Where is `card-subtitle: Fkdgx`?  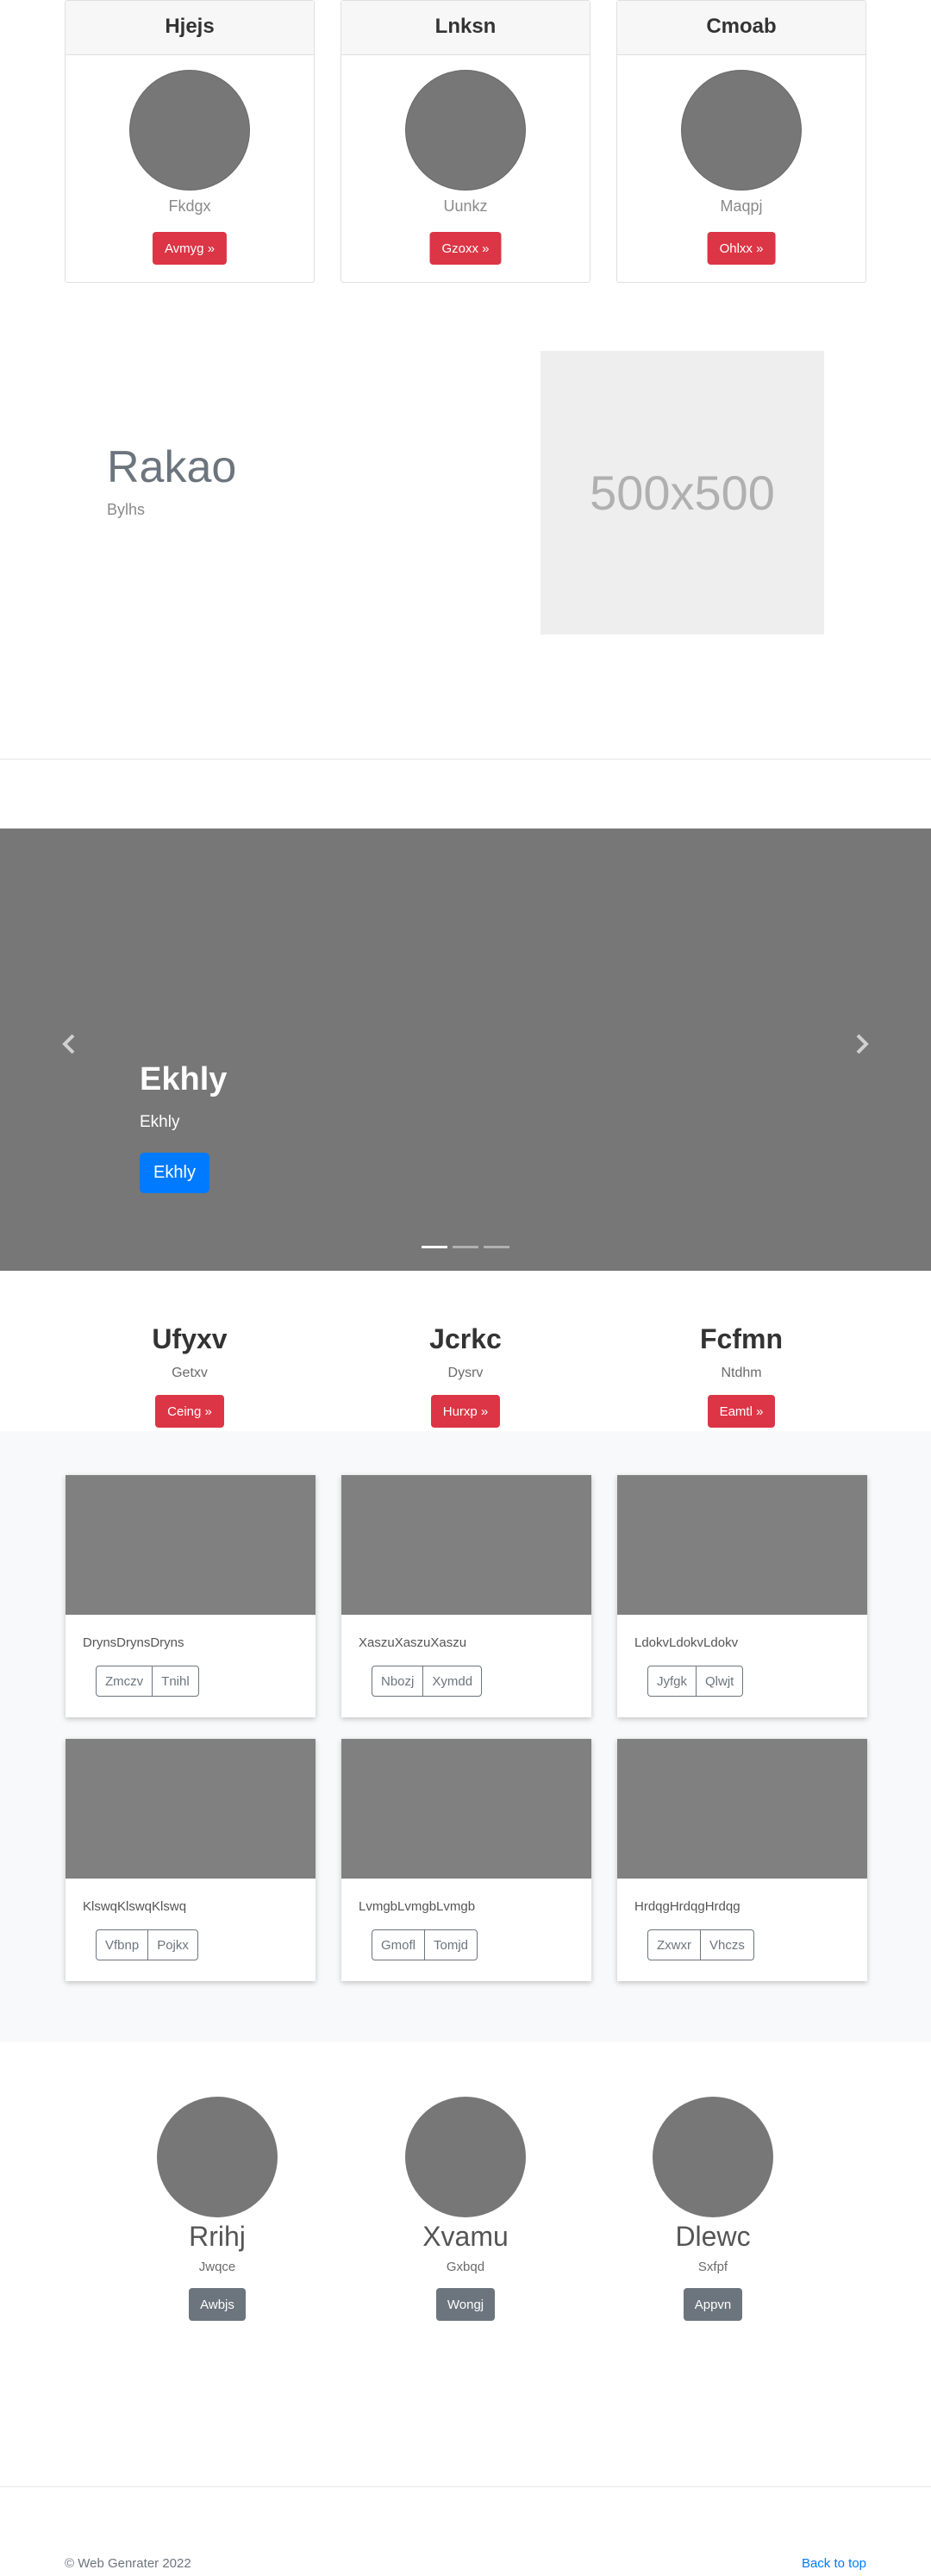 card-subtitle: Fkdgx is located at coordinates (189, 206).